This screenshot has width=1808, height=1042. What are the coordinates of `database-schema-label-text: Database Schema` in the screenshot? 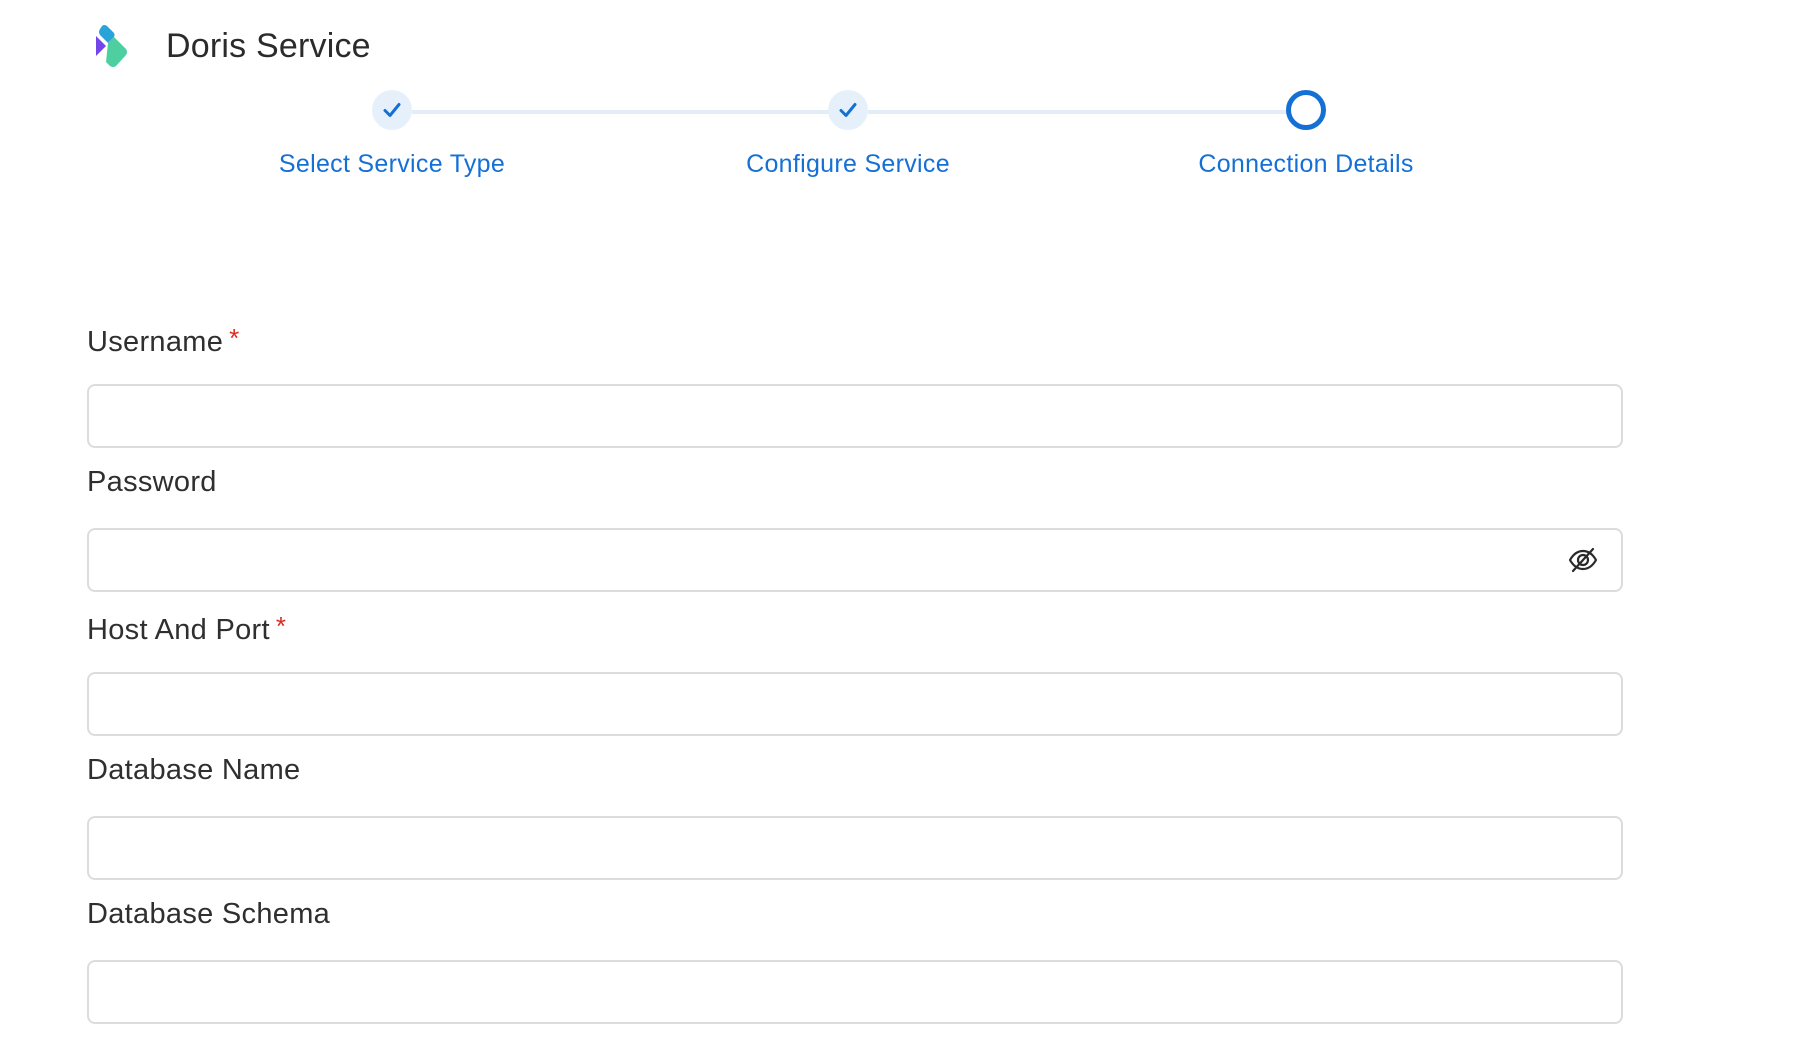 It's located at (209, 914).